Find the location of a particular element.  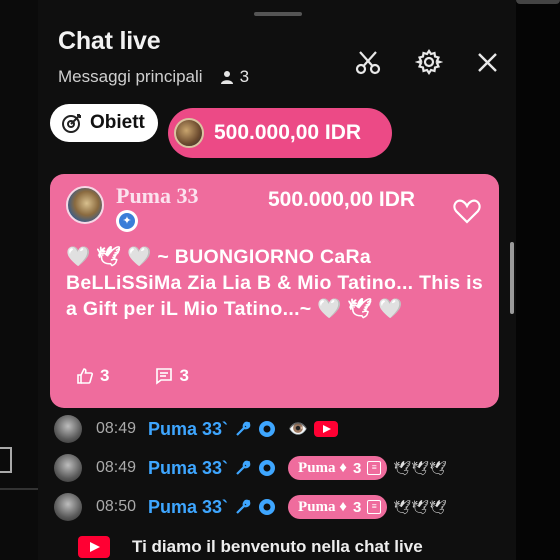

scissors-icon is located at coordinates (368, 62).